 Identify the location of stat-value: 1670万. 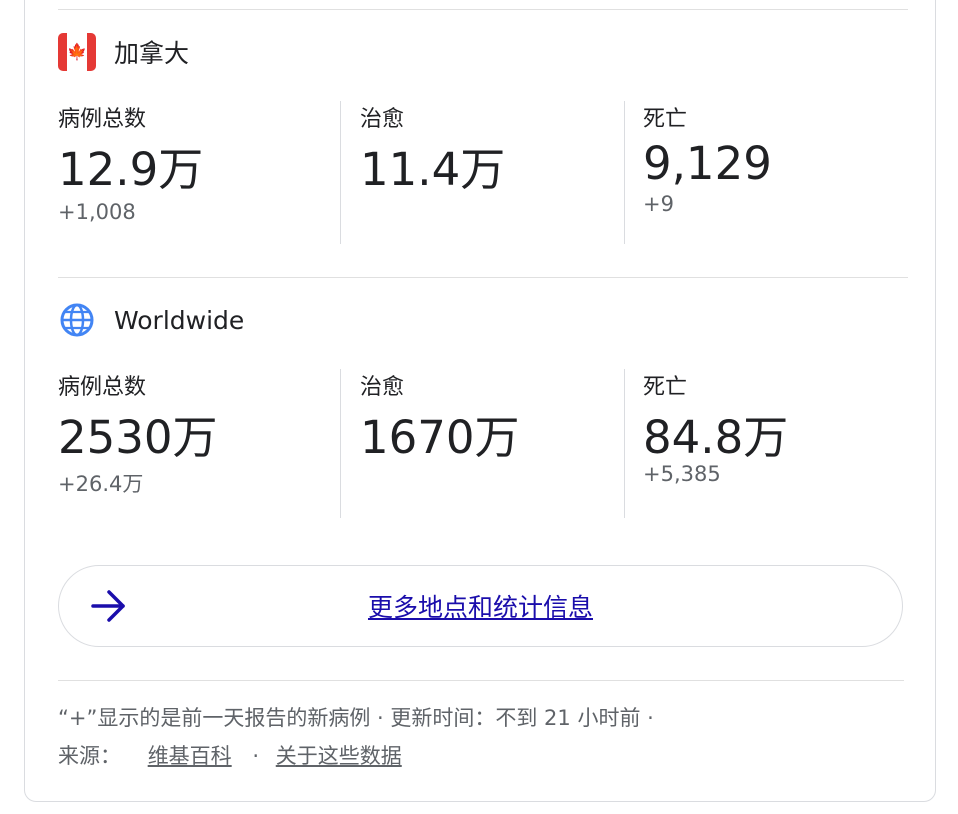
(440, 437).